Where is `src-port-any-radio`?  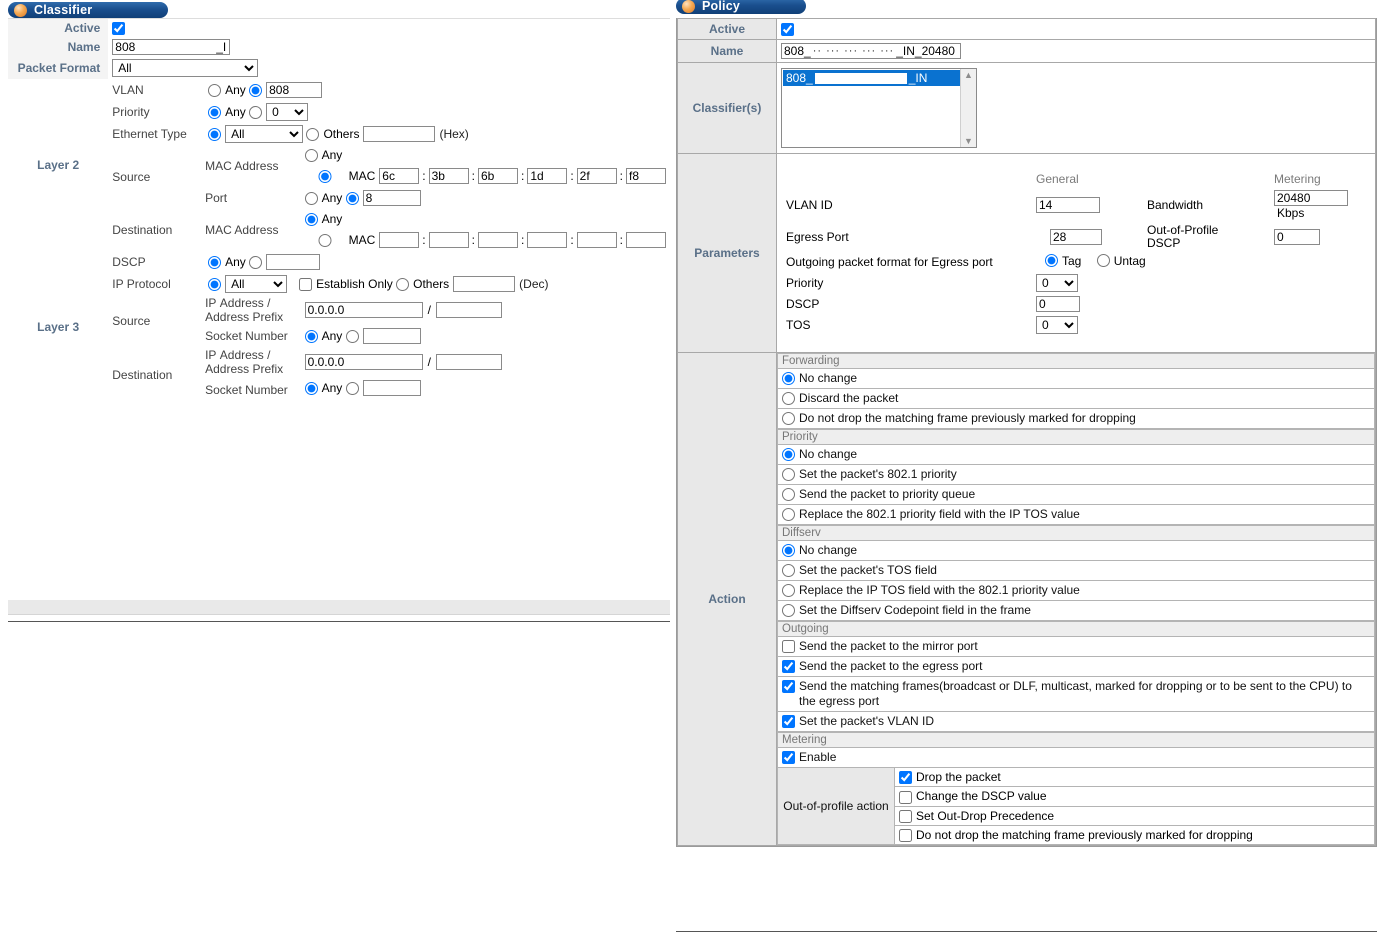
src-port-any-radio is located at coordinates (311, 198).